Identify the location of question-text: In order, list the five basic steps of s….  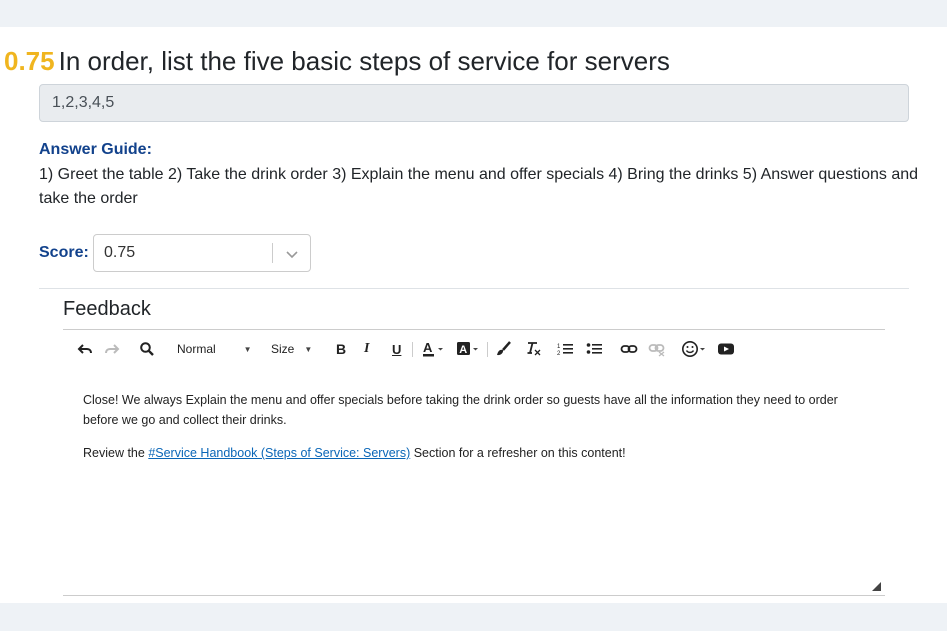
(364, 61).